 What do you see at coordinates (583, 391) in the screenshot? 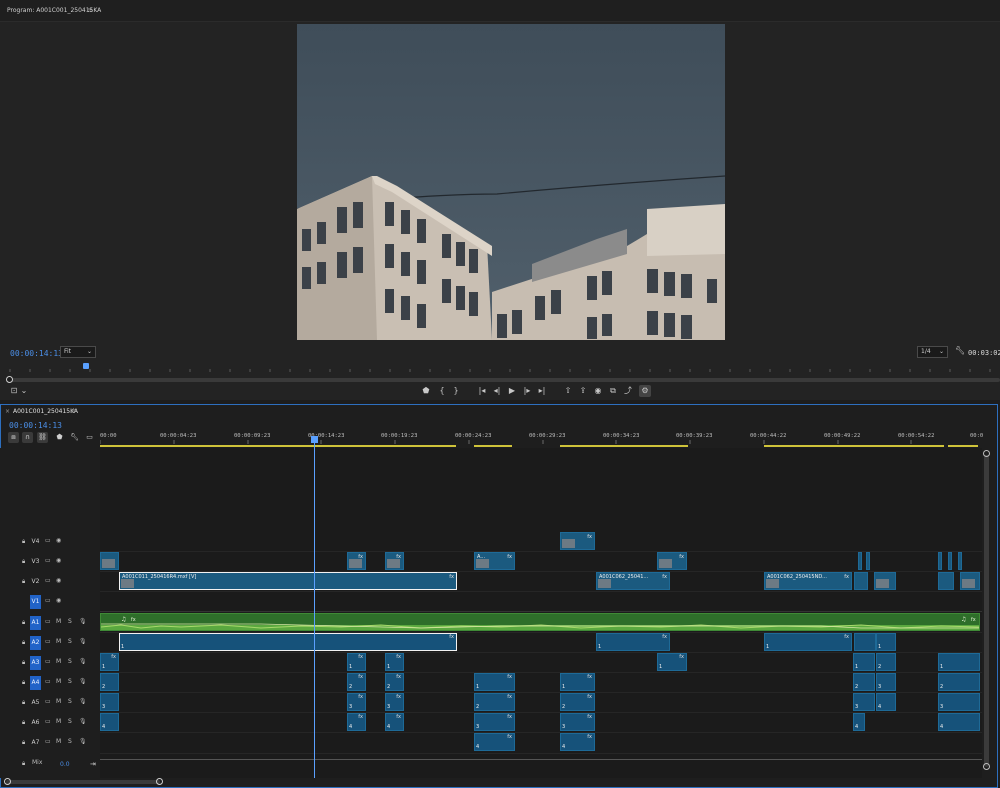
I see `extract-icon: ⇪` at bounding box center [583, 391].